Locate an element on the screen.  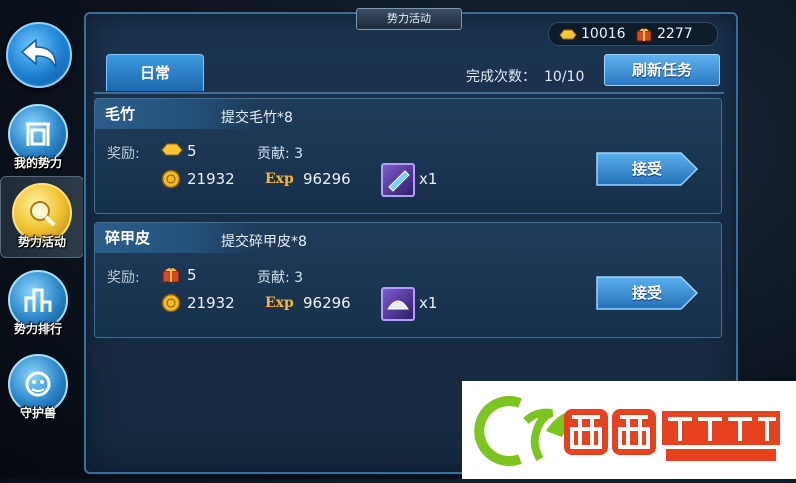
gift-amount: 2277 is located at coordinates (675, 34).